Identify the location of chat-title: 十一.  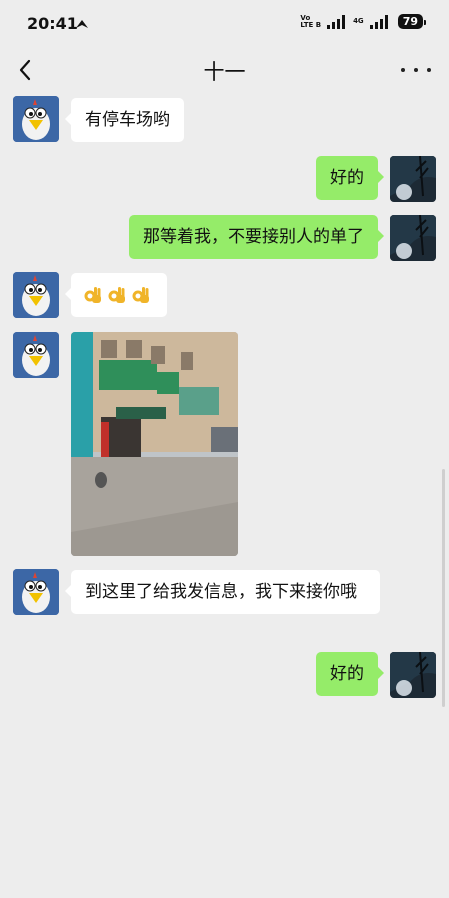
(224, 72).